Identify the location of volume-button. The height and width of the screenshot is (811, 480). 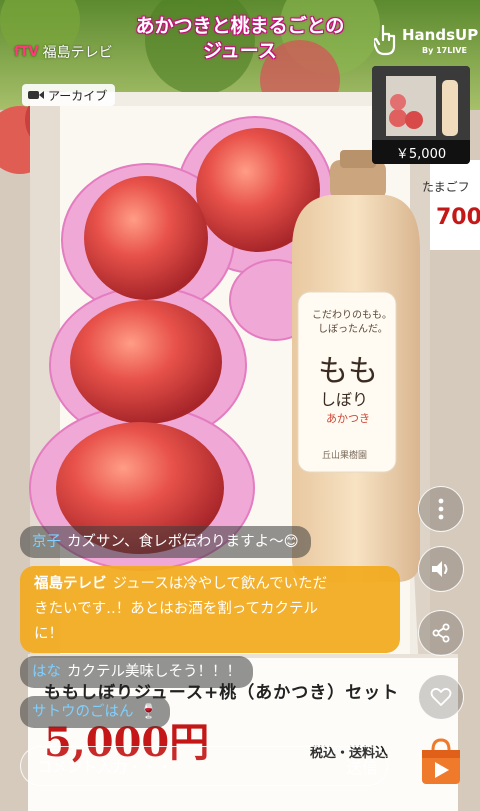
(441, 569).